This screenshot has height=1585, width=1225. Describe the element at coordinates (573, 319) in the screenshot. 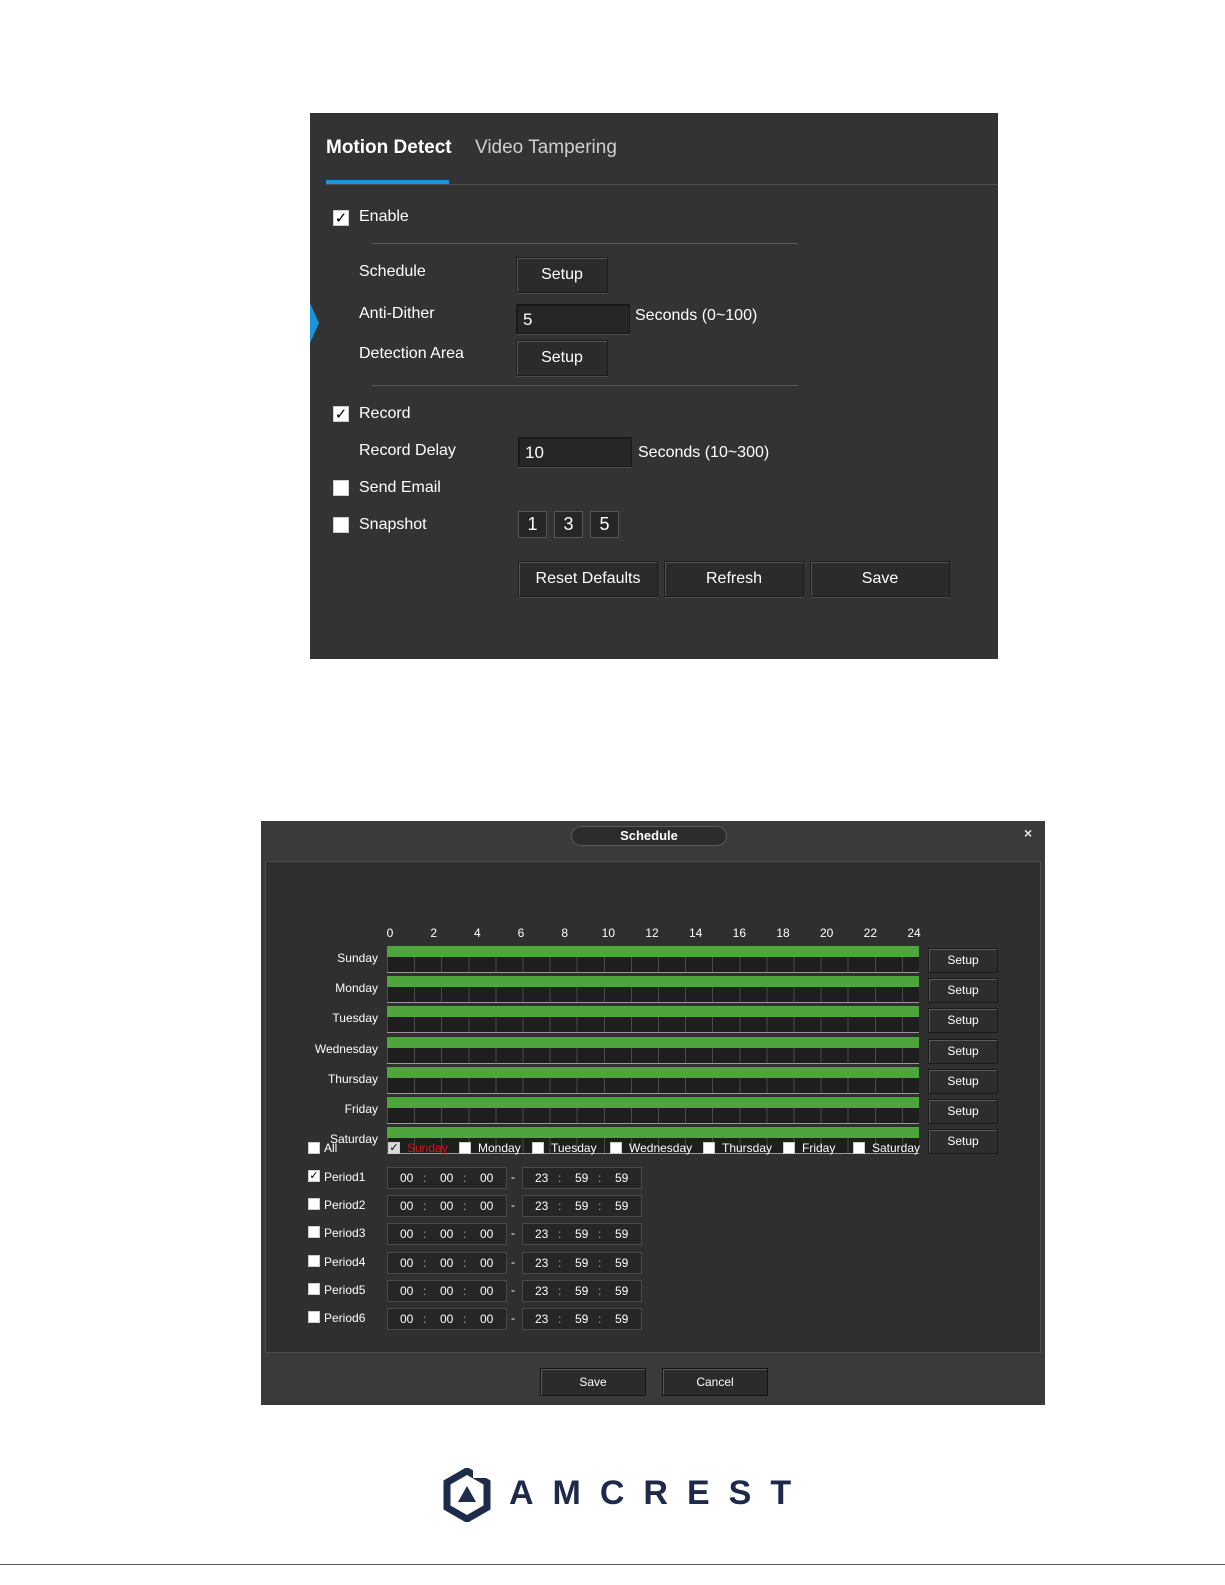

I see `anti-dither-input: 5` at that location.